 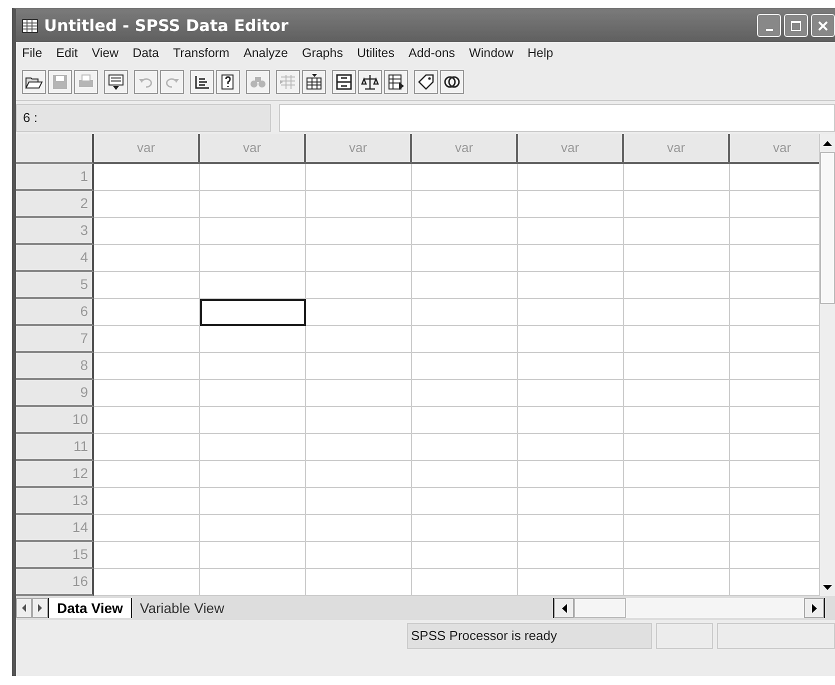 What do you see at coordinates (769, 29) in the screenshot?
I see `minimize-icon` at bounding box center [769, 29].